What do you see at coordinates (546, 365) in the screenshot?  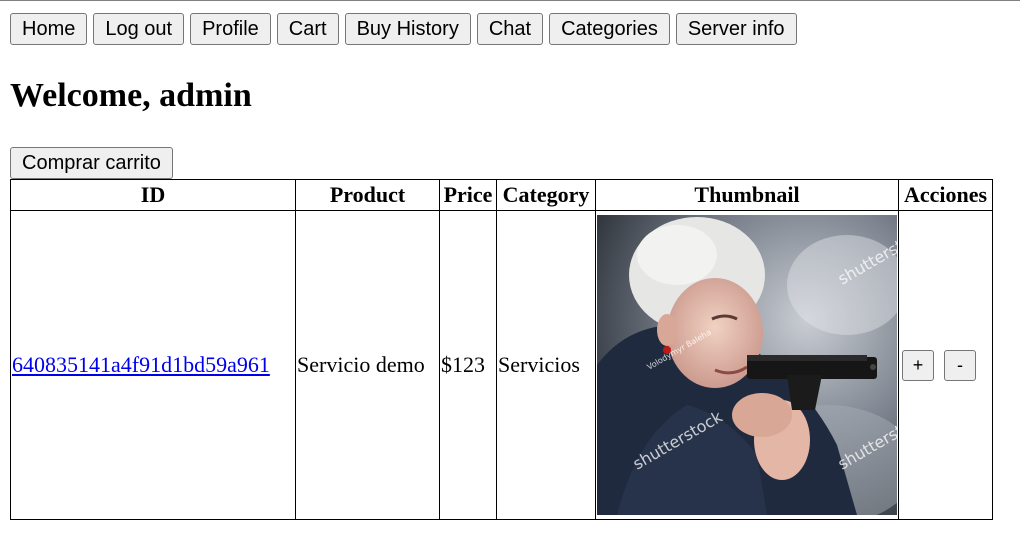 I see `cell-category: Servicios` at bounding box center [546, 365].